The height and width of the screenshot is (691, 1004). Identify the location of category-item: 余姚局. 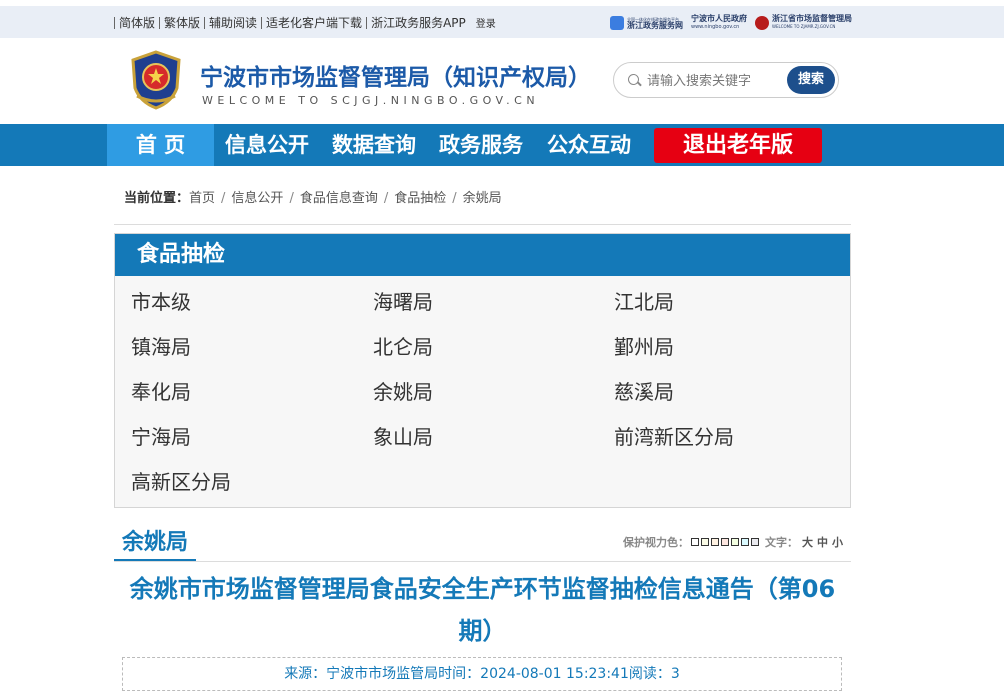
(403, 390).